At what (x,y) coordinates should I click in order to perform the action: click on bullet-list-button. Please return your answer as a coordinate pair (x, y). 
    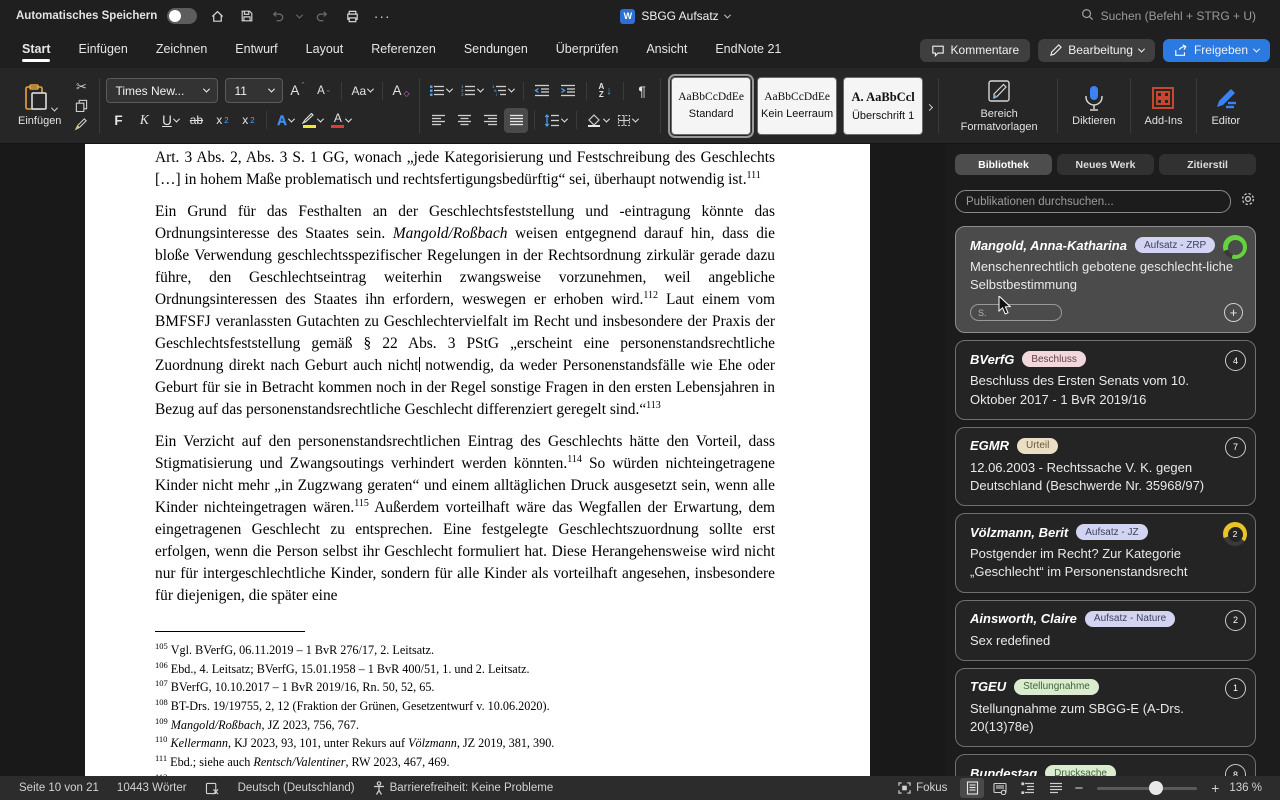
    Looking at the image, I should click on (440, 90).